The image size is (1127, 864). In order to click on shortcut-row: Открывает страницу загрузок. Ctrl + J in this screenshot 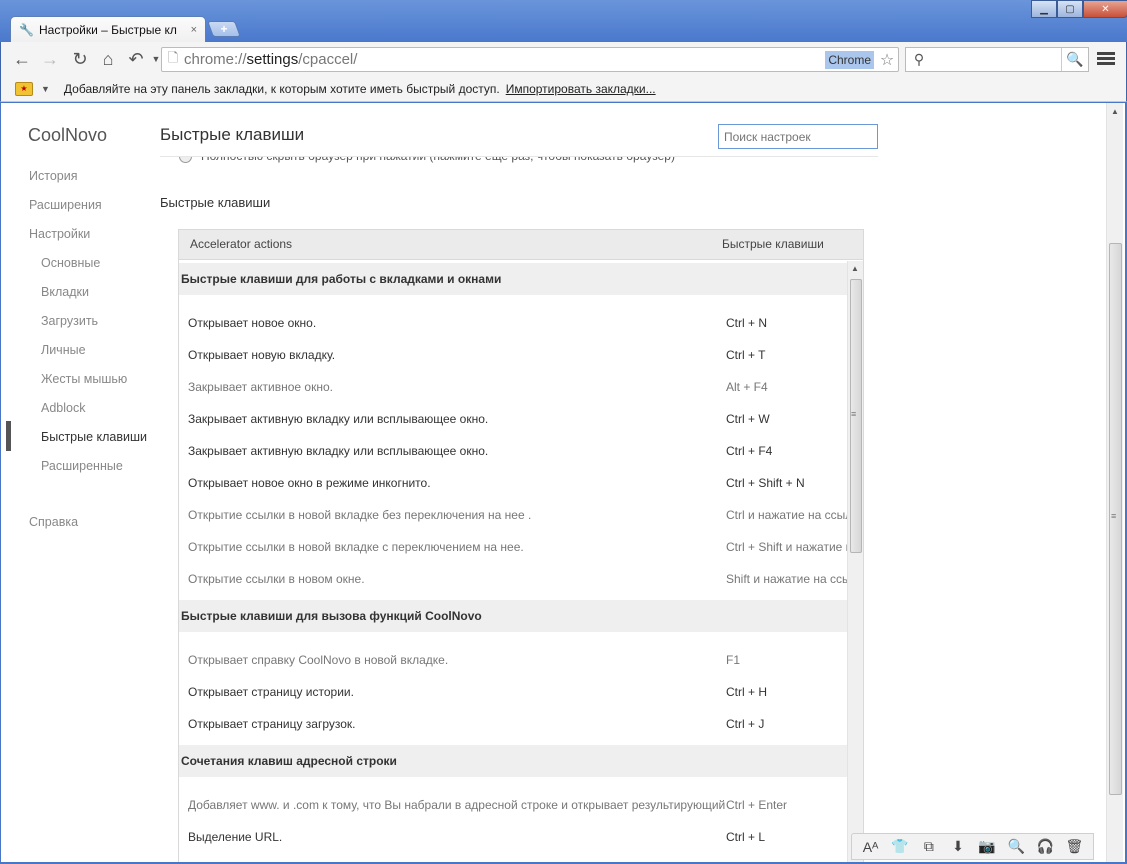, I will do `click(513, 724)`.